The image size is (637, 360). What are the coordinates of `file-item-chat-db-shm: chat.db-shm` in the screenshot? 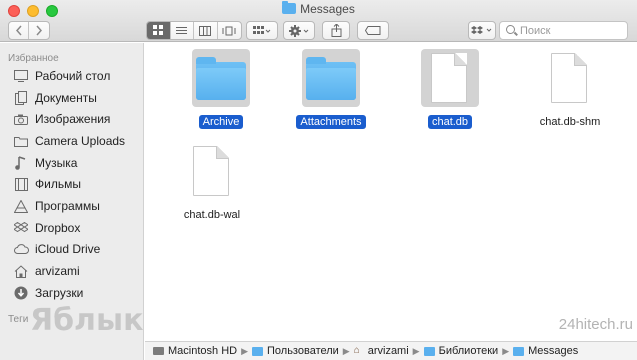 It's located at (570, 91).